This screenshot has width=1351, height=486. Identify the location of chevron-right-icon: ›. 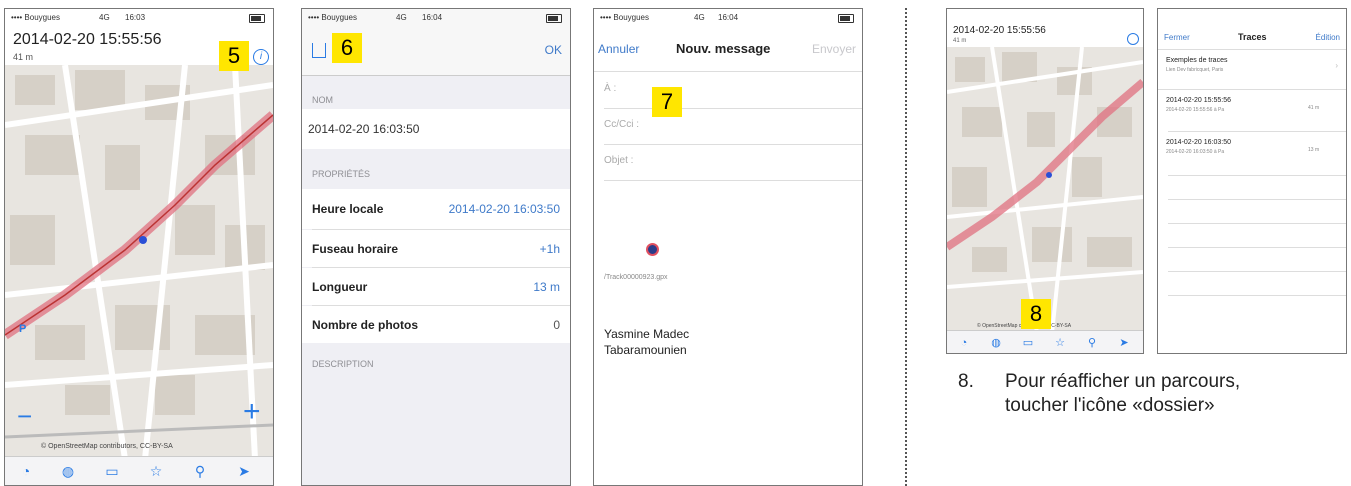
(1336, 65).